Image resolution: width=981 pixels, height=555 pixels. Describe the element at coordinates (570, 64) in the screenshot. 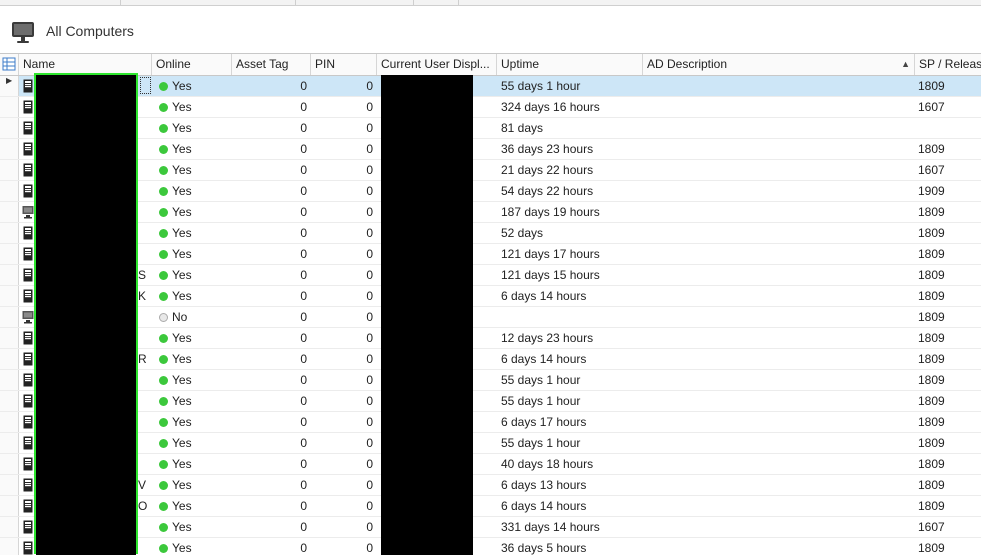

I see `column-header-uptime: Uptime` at that location.